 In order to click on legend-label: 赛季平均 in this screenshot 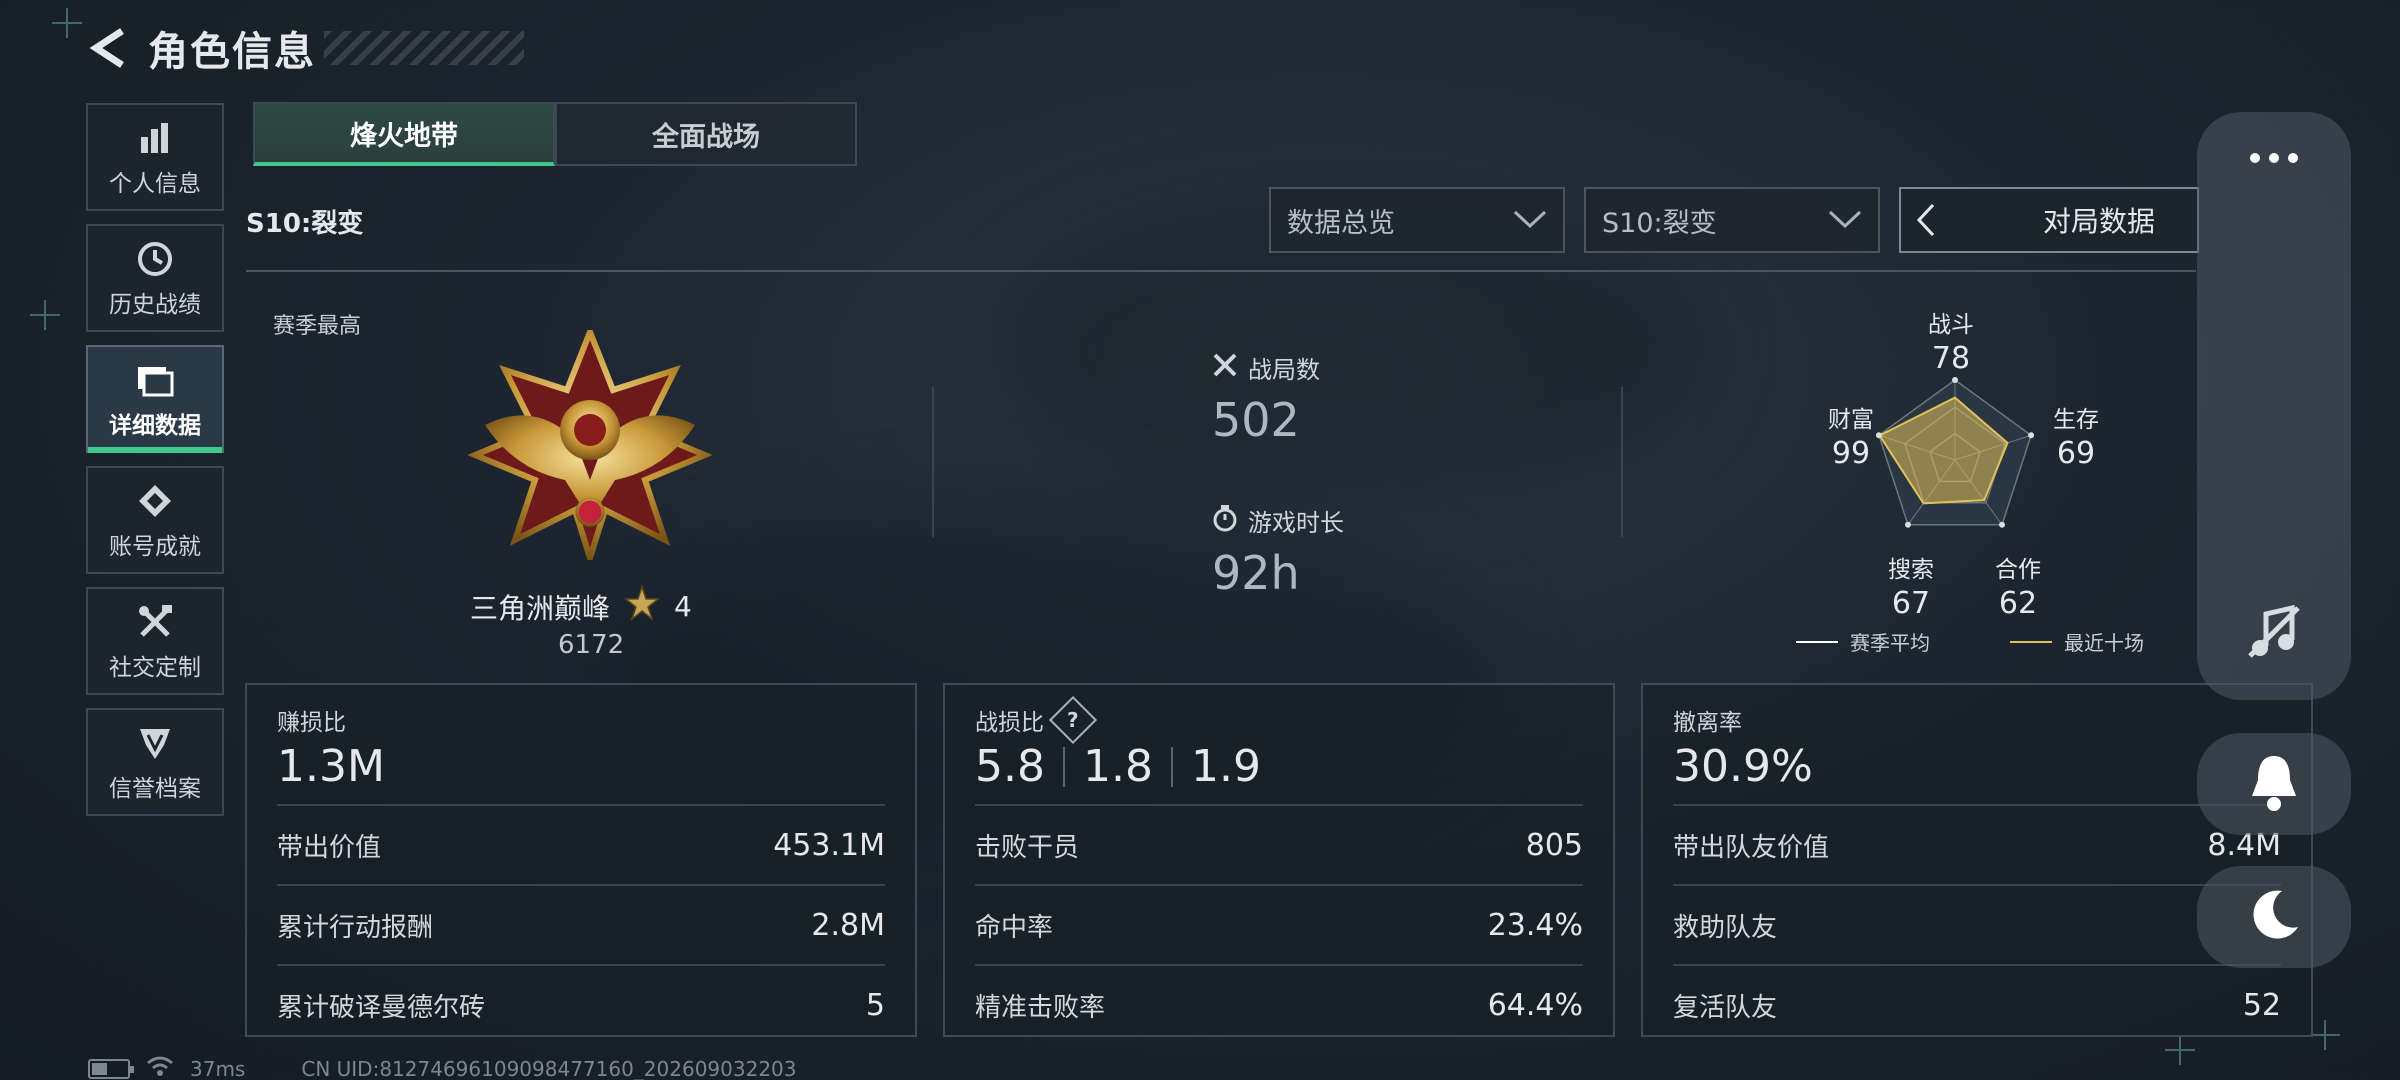, I will do `click(1890, 643)`.